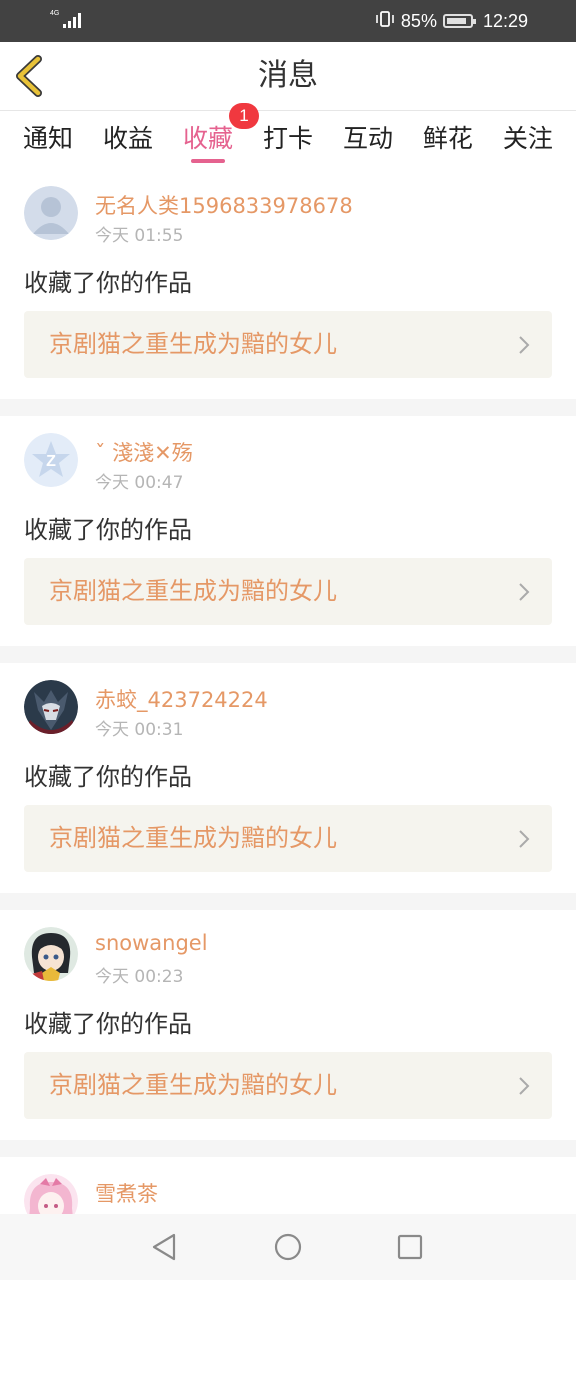 Image resolution: width=576 pixels, height=1387 pixels. I want to click on vibrate-icon, so click(385, 21).